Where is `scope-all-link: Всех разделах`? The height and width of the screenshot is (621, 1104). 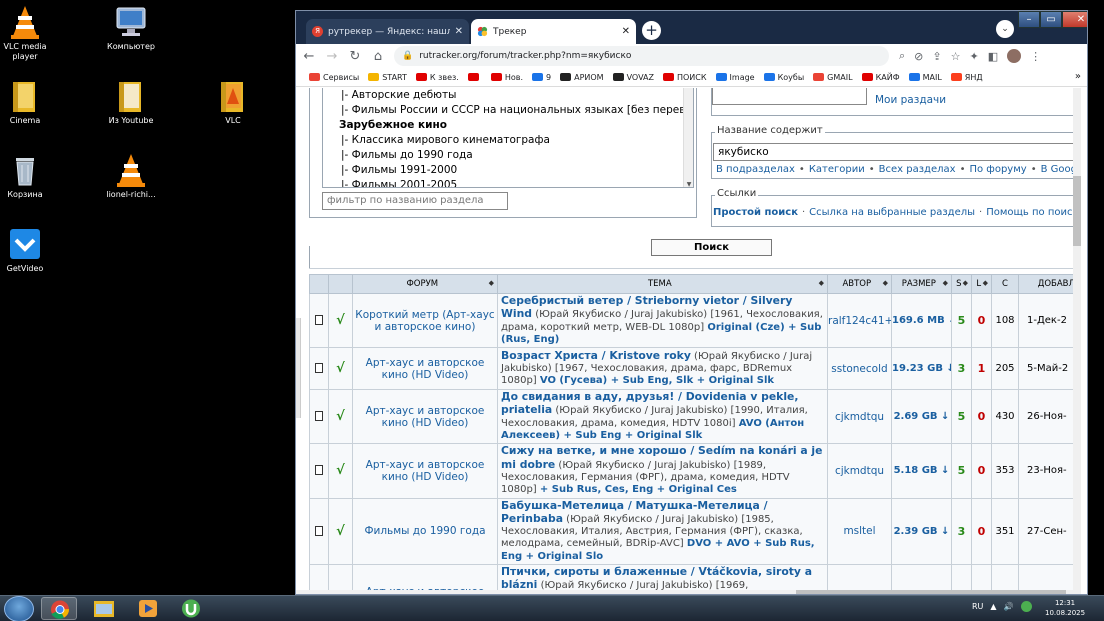
scope-all-link: Всех разделах is located at coordinates (917, 169).